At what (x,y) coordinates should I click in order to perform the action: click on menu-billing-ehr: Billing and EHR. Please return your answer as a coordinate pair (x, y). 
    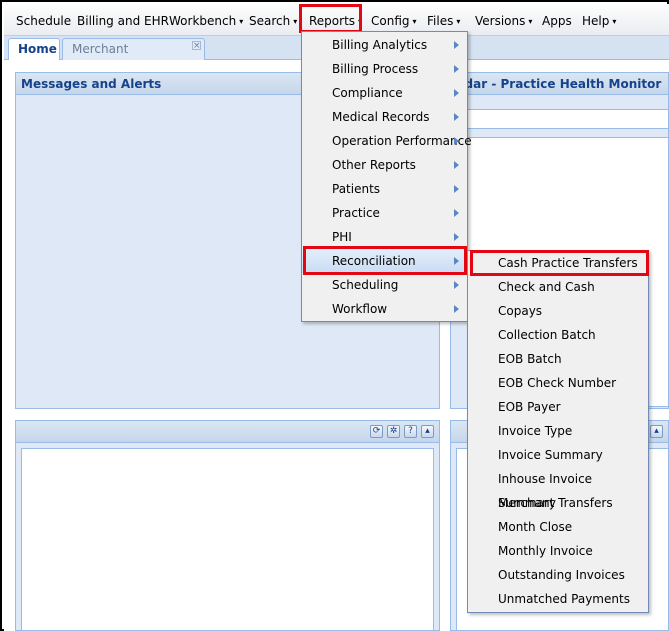
    Looking at the image, I should click on (123, 21).